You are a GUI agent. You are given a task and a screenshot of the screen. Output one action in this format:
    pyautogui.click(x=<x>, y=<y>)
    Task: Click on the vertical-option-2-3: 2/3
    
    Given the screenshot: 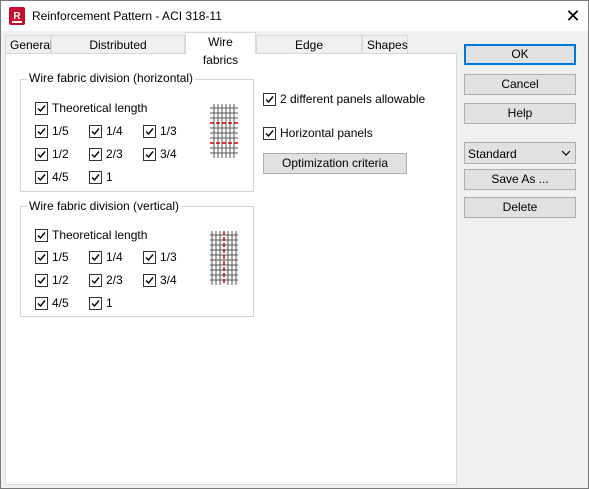 What is the action you would take?
    pyautogui.click(x=106, y=280)
    